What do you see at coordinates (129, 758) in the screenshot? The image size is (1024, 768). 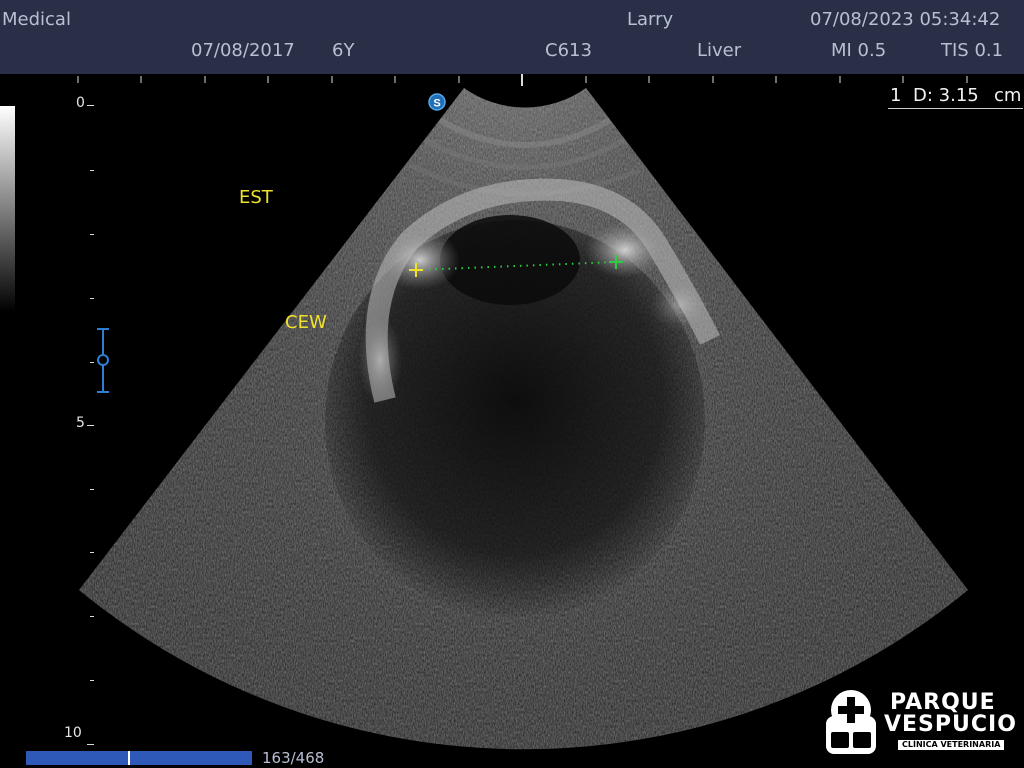 I see `cine-position-marker` at bounding box center [129, 758].